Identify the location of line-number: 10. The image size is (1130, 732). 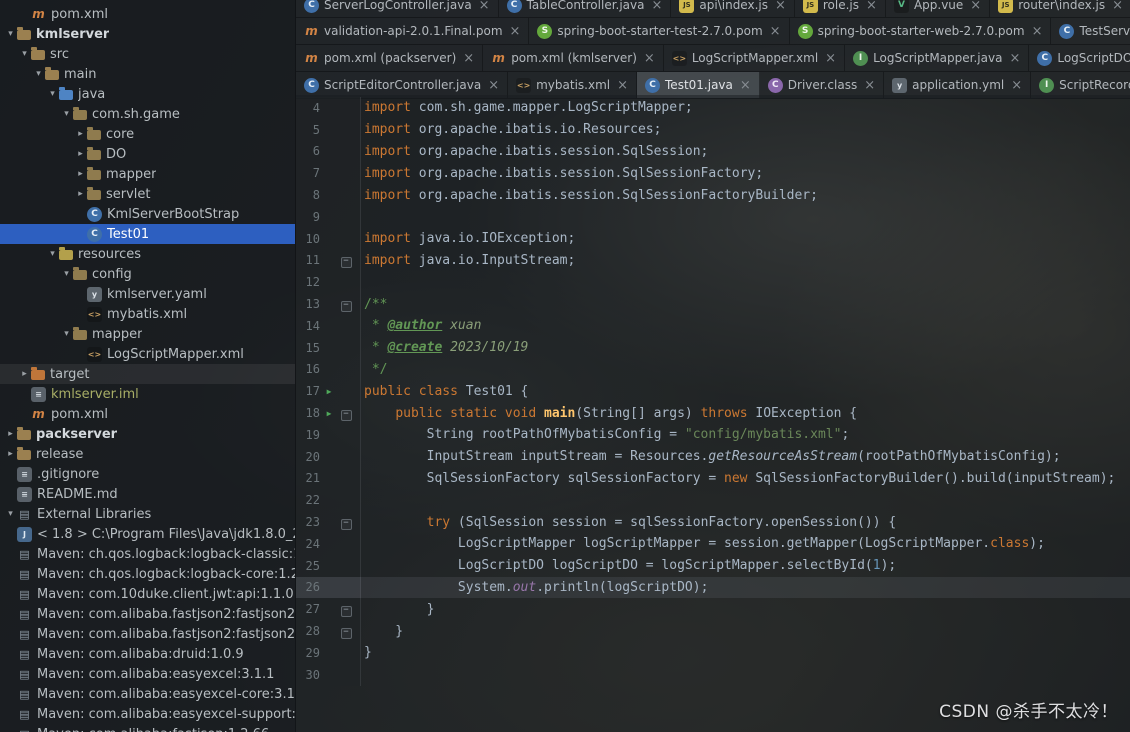
(308, 239).